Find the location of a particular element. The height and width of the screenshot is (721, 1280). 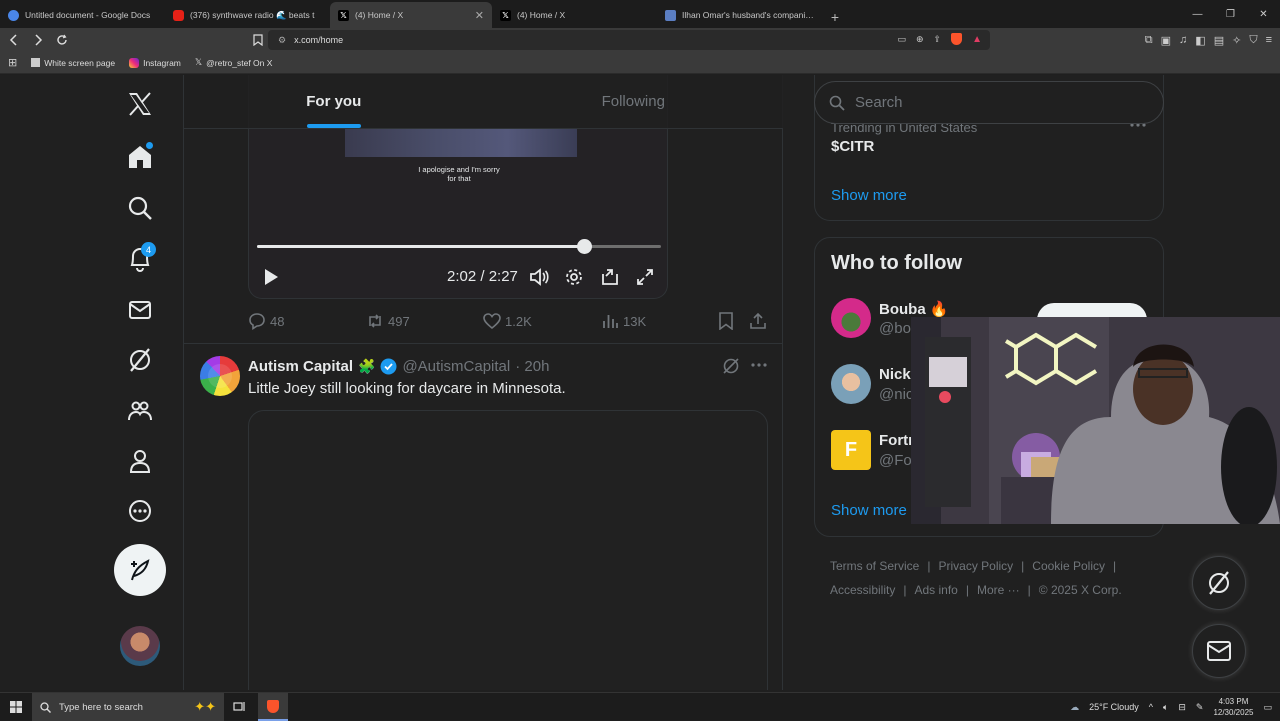

leo-icon: ✧ is located at coordinates (1236, 40).